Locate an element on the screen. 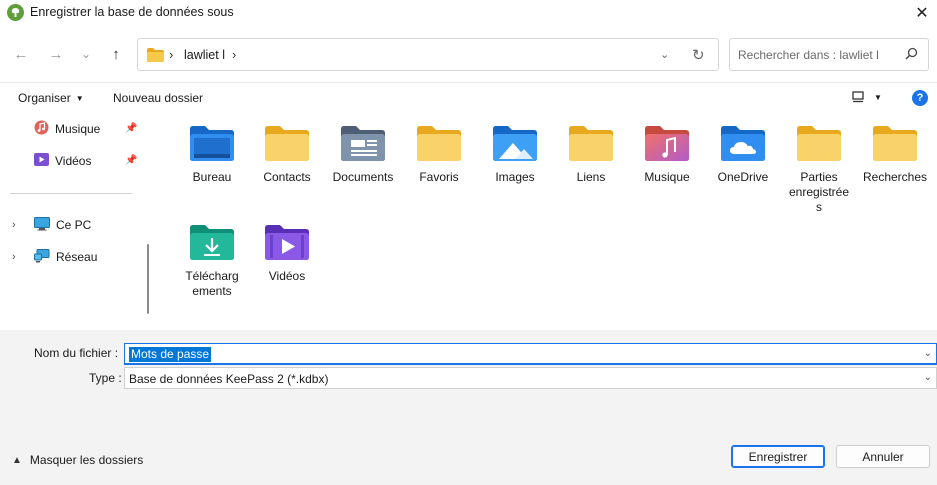  command-bar: Organiser ▼ Nouveau dossier ▼ ? is located at coordinates (468, 97).